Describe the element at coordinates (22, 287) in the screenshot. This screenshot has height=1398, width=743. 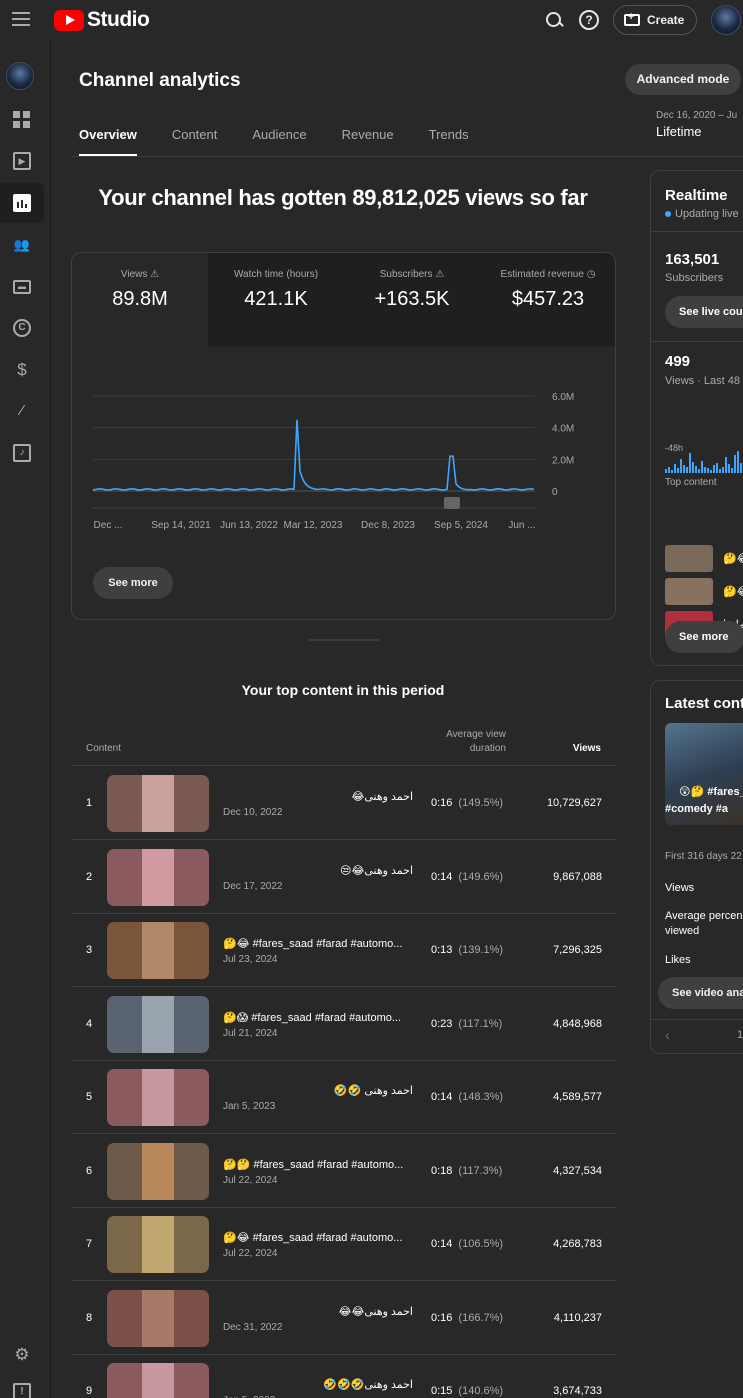
I see `sidebar-item-subtitles: ▬` at that location.